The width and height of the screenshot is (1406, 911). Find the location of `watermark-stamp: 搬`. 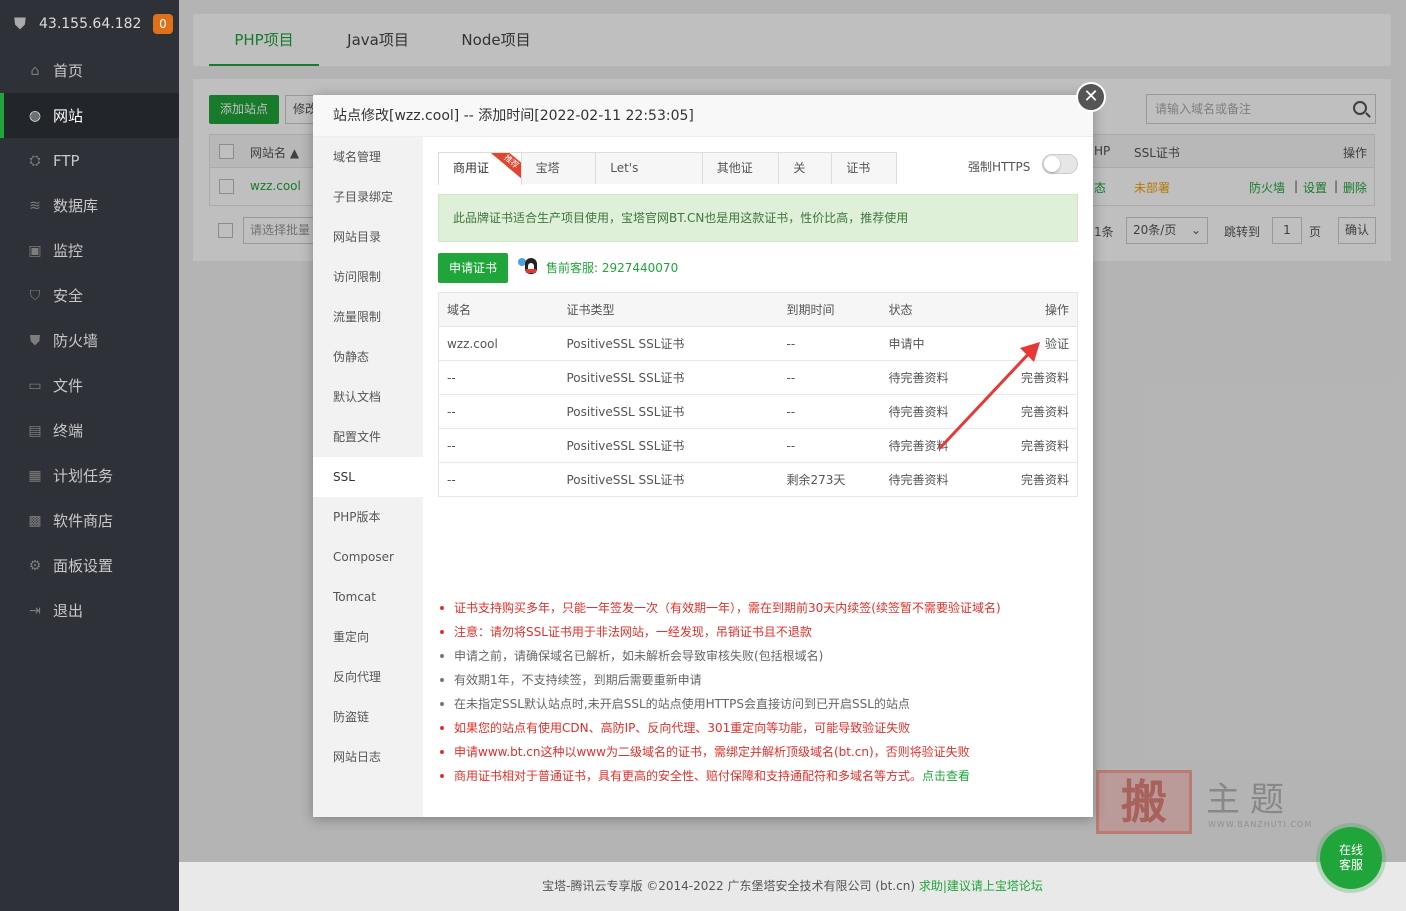

watermark-stamp: 搬 is located at coordinates (1144, 802).